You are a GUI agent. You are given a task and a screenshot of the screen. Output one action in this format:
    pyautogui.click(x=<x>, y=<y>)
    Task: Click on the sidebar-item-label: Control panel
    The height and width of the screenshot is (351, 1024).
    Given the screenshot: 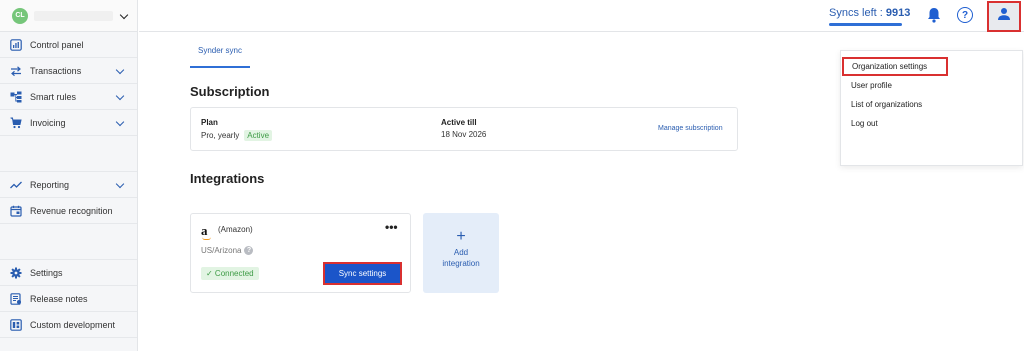 What is the action you would take?
    pyautogui.click(x=57, y=44)
    